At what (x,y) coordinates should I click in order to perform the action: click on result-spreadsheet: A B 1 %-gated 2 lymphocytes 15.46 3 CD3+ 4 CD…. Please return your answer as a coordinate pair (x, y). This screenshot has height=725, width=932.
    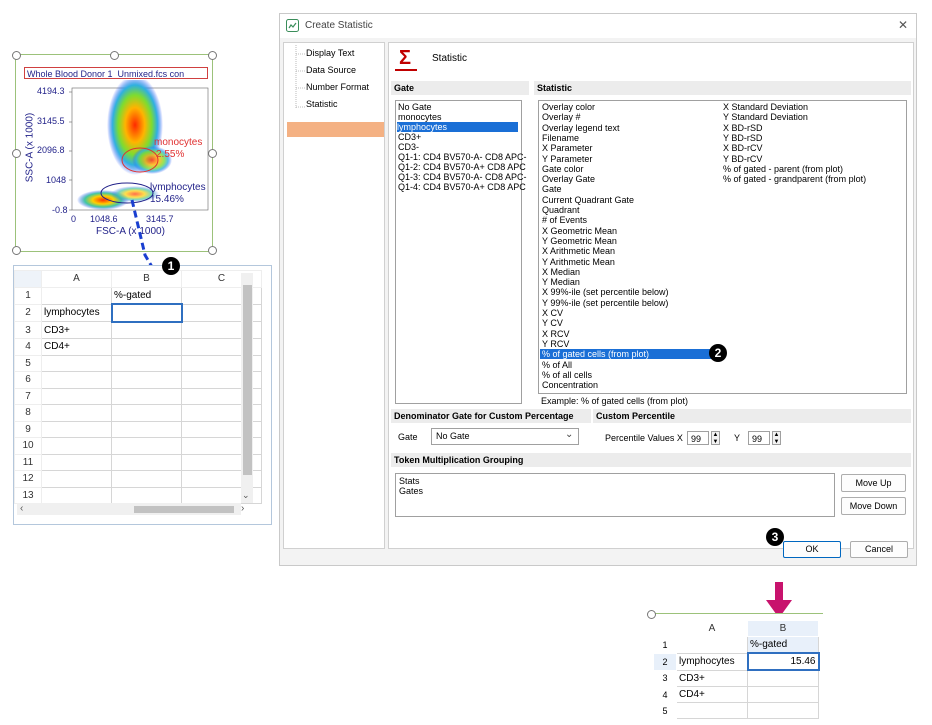
    Looking at the image, I should click on (738, 669).